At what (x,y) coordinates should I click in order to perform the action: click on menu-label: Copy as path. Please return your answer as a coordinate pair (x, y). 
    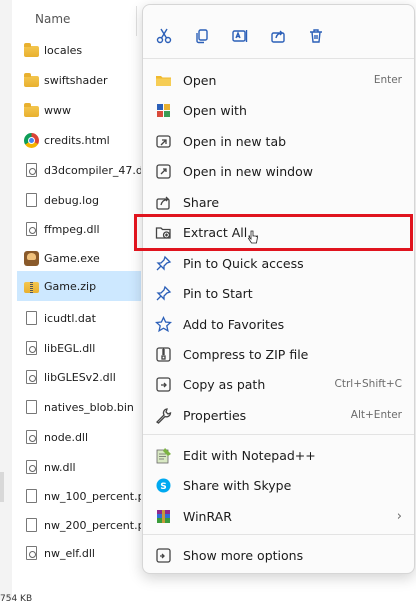
    Looking at the image, I should click on (224, 384).